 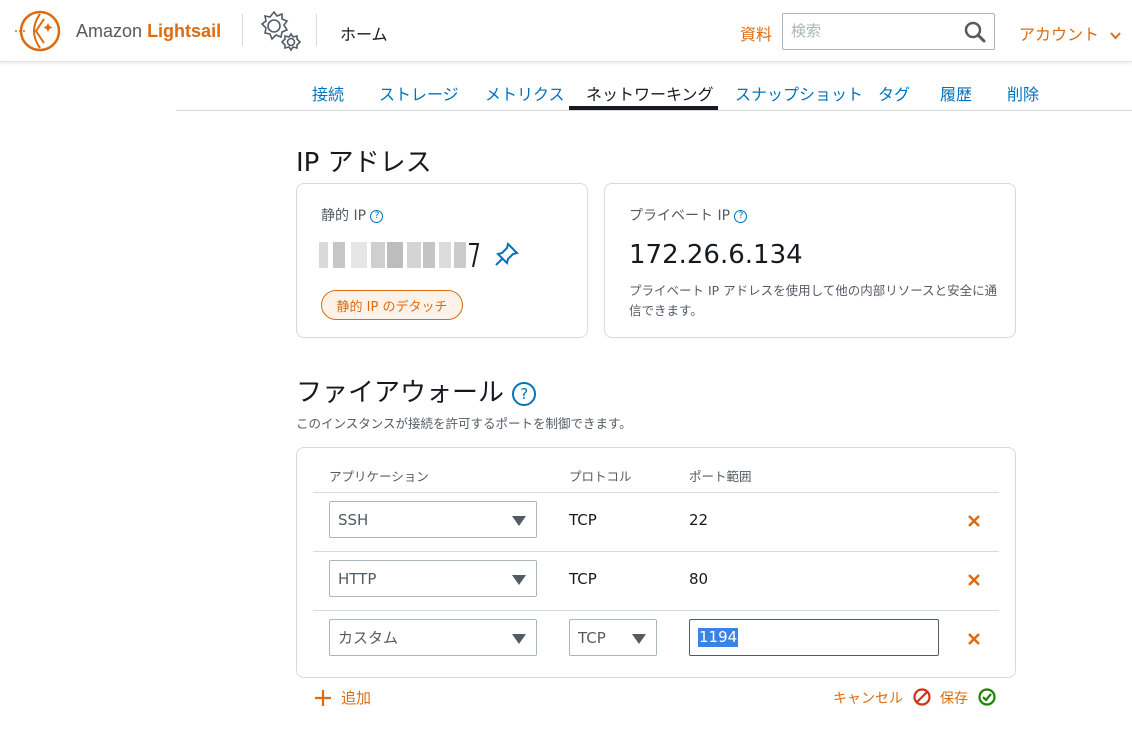 I want to click on add-rule-button: 追加, so click(x=342, y=697).